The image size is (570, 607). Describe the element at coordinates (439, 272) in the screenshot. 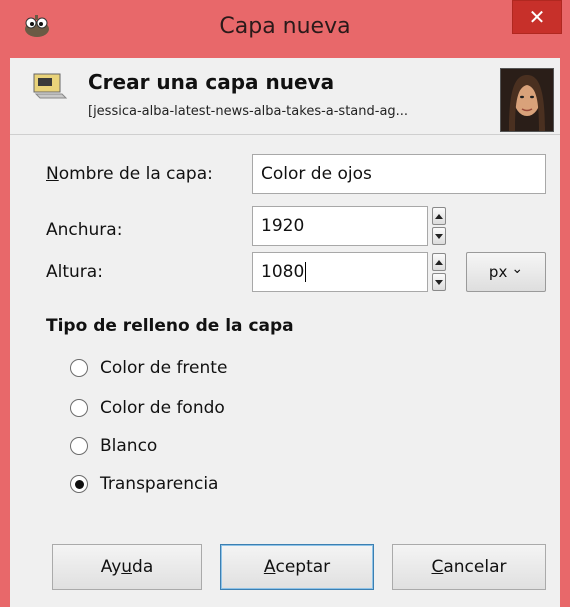

I see `height-spinner` at that location.